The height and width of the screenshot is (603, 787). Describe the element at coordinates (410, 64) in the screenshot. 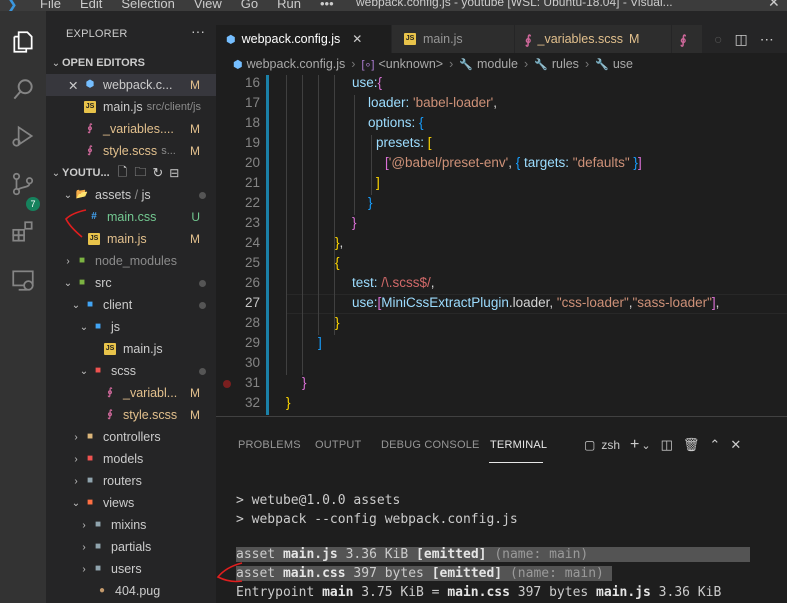

I see `breadcrumb-unknown: <unknown>` at that location.